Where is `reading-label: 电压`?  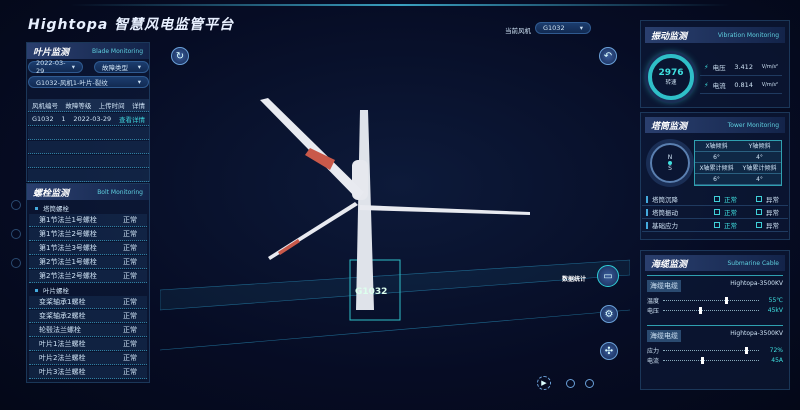
reading-label: 电压 is located at coordinates (719, 67).